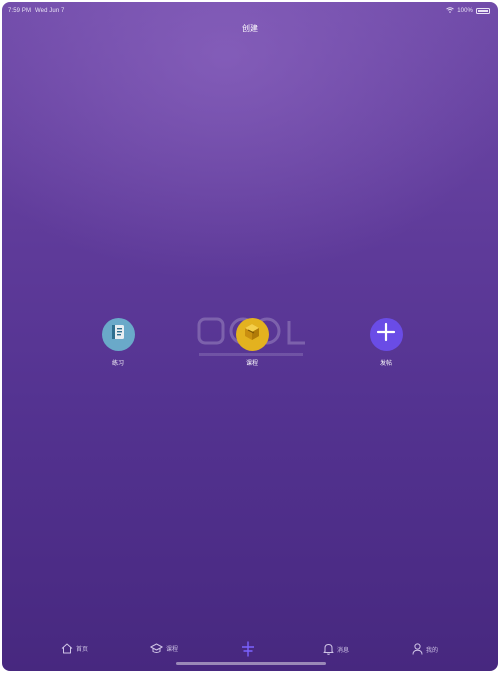 The width and height of the screenshot is (500, 673). I want to click on box-icon, so click(252, 334).